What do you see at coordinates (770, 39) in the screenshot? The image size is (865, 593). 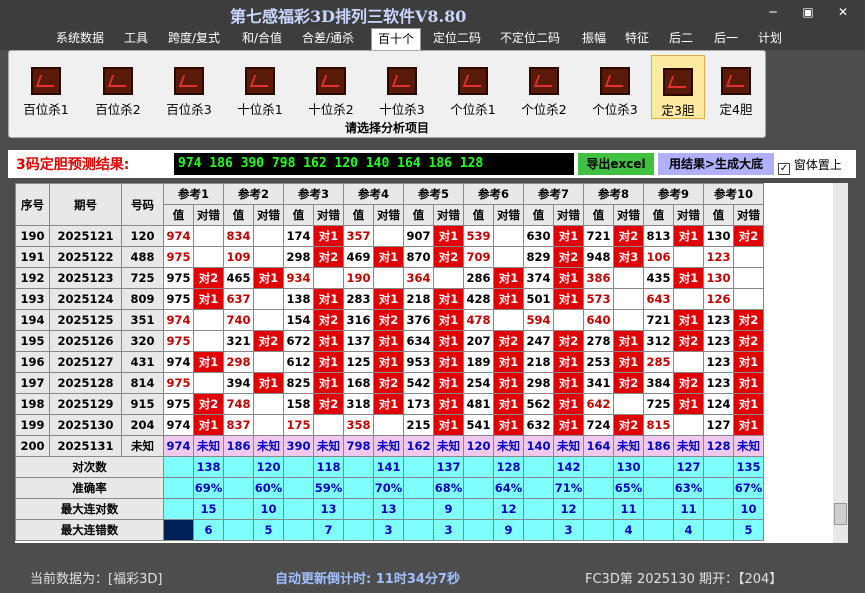 I see `menu-plan: 计划` at bounding box center [770, 39].